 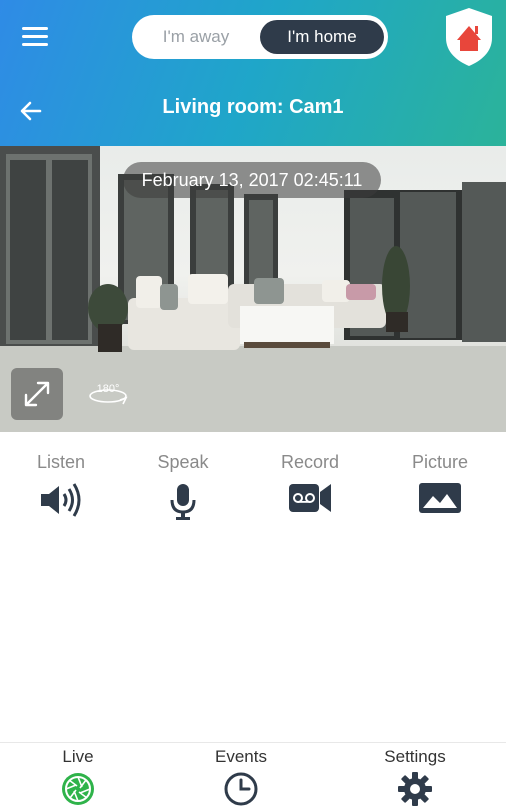 What do you see at coordinates (469, 37) in the screenshot?
I see `home-shield-icon` at bounding box center [469, 37].